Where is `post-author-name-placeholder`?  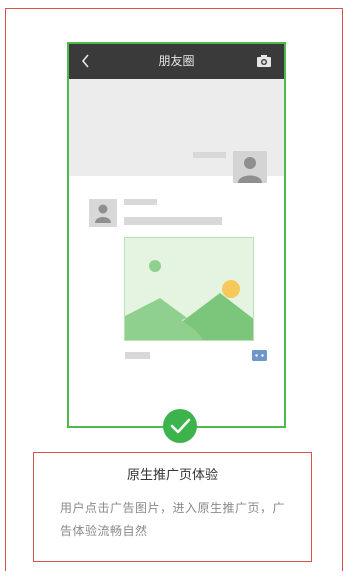 post-author-name-placeholder is located at coordinates (140, 202).